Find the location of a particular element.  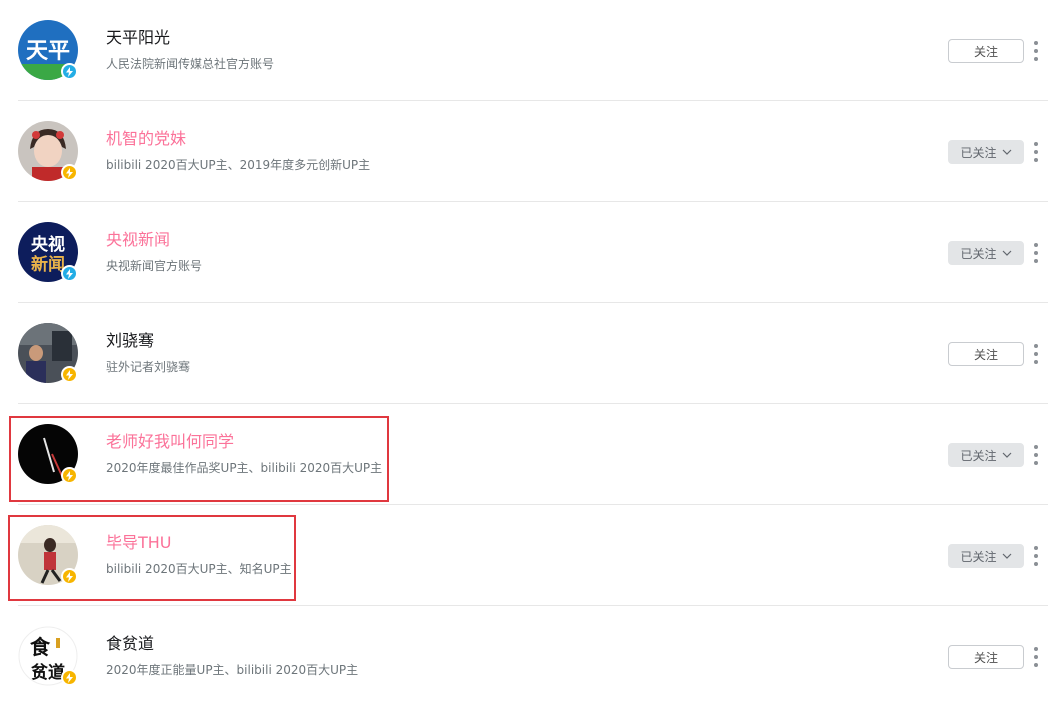

svg-text: 央视 is located at coordinates (48, 244).